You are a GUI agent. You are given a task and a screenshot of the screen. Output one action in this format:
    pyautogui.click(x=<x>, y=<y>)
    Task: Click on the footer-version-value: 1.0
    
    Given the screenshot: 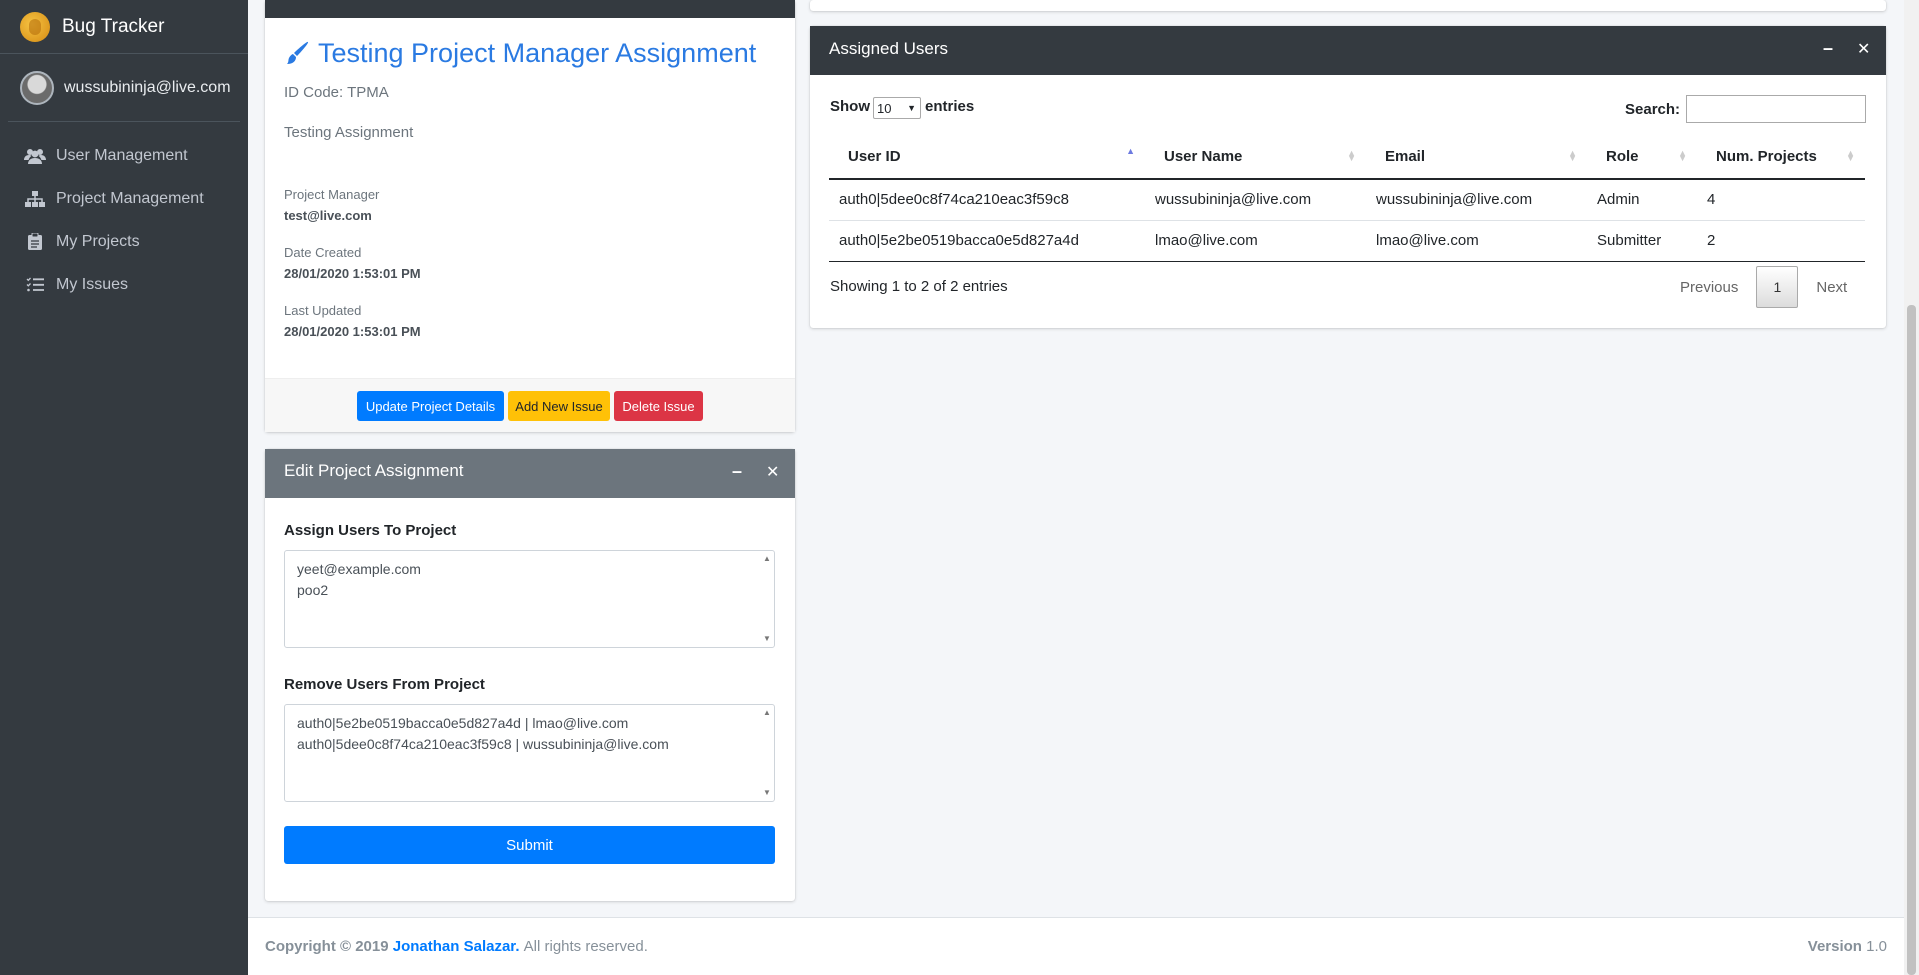 What is the action you would take?
    pyautogui.click(x=1876, y=946)
    